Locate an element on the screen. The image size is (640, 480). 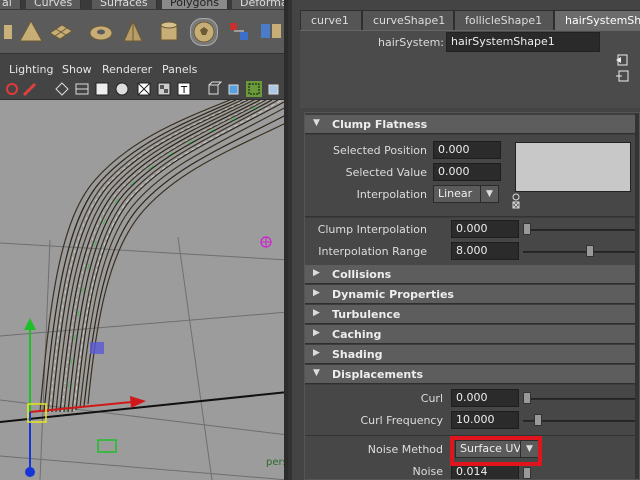
shelf-tab-al: al is located at coordinates (10, 4).